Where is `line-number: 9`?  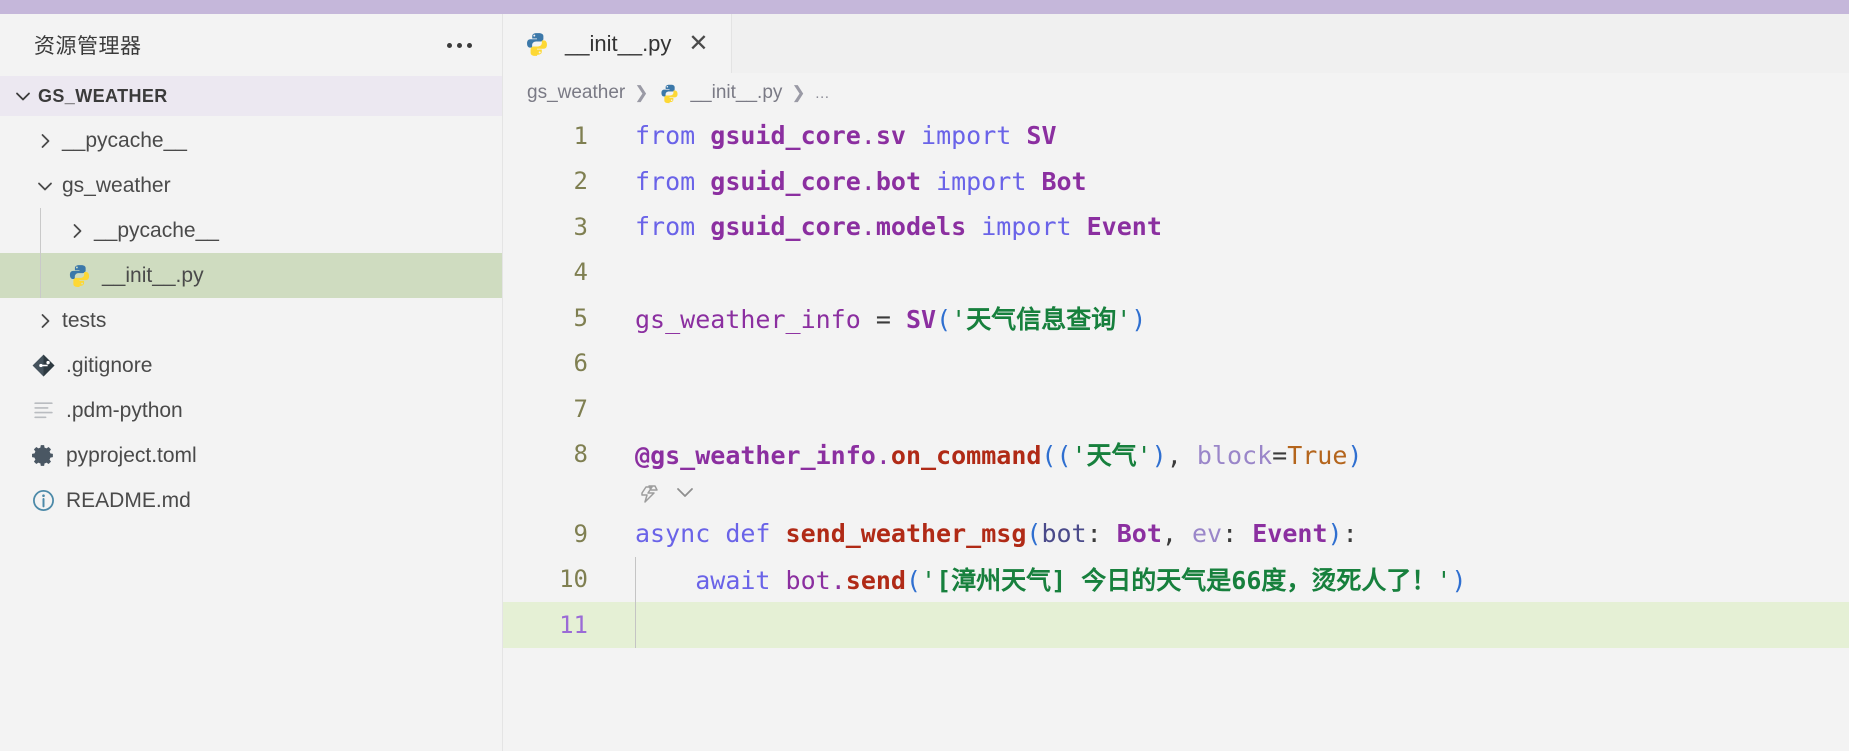 line-number: 9 is located at coordinates (580, 533).